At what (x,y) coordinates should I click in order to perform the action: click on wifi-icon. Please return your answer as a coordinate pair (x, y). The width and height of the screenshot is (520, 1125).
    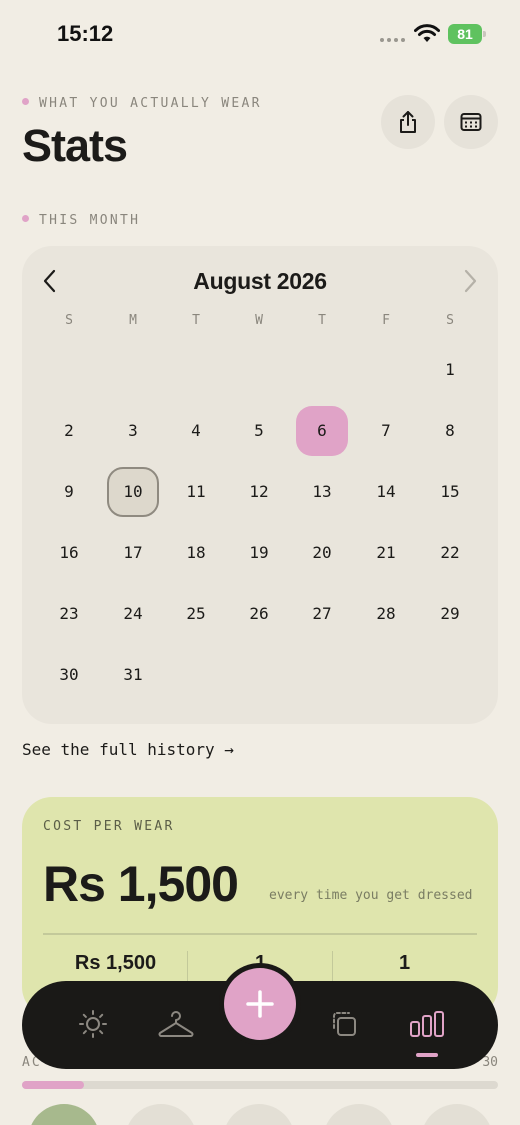
    Looking at the image, I should click on (427, 33).